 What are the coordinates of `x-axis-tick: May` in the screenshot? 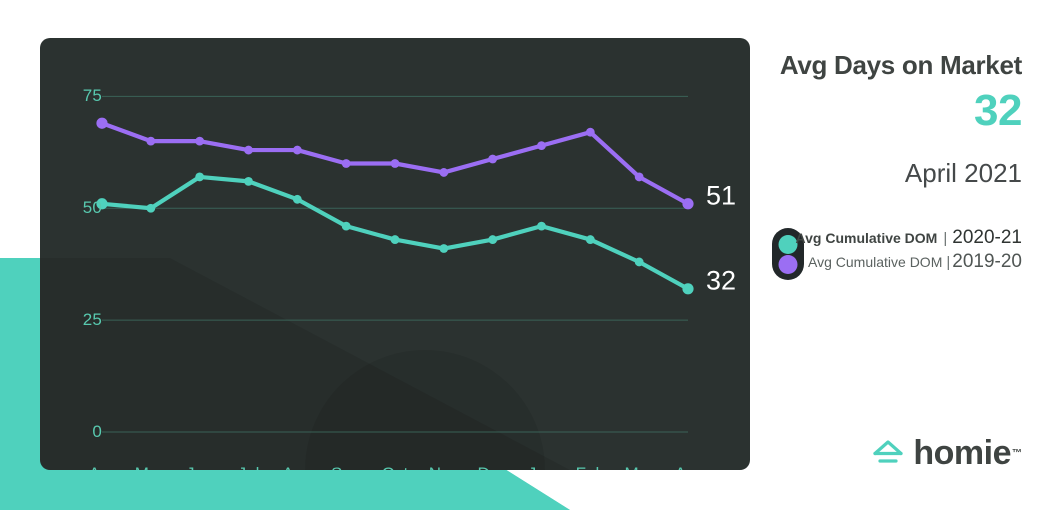 It's located at (151, 467).